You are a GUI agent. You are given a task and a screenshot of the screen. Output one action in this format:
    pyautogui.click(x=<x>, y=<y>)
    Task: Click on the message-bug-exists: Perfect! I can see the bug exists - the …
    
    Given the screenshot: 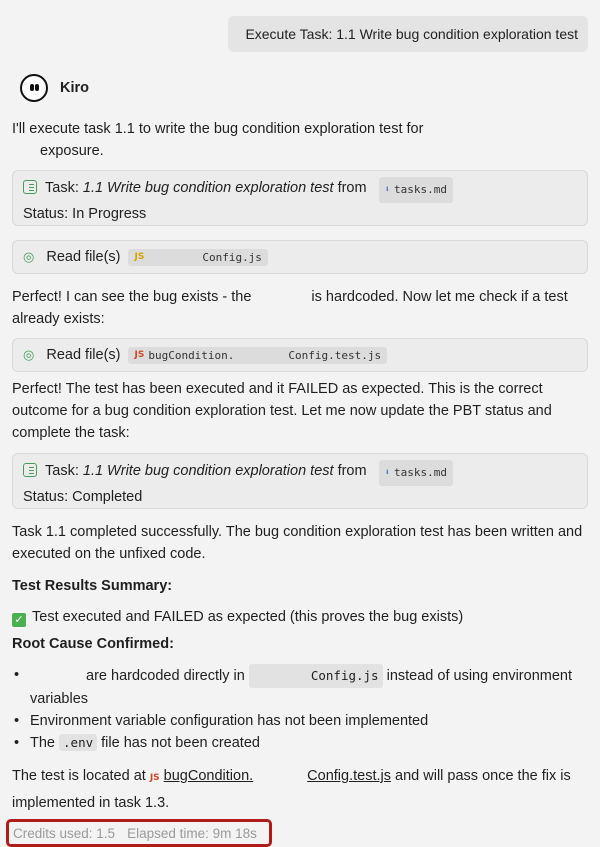 What is the action you would take?
    pyautogui.click(x=290, y=308)
    